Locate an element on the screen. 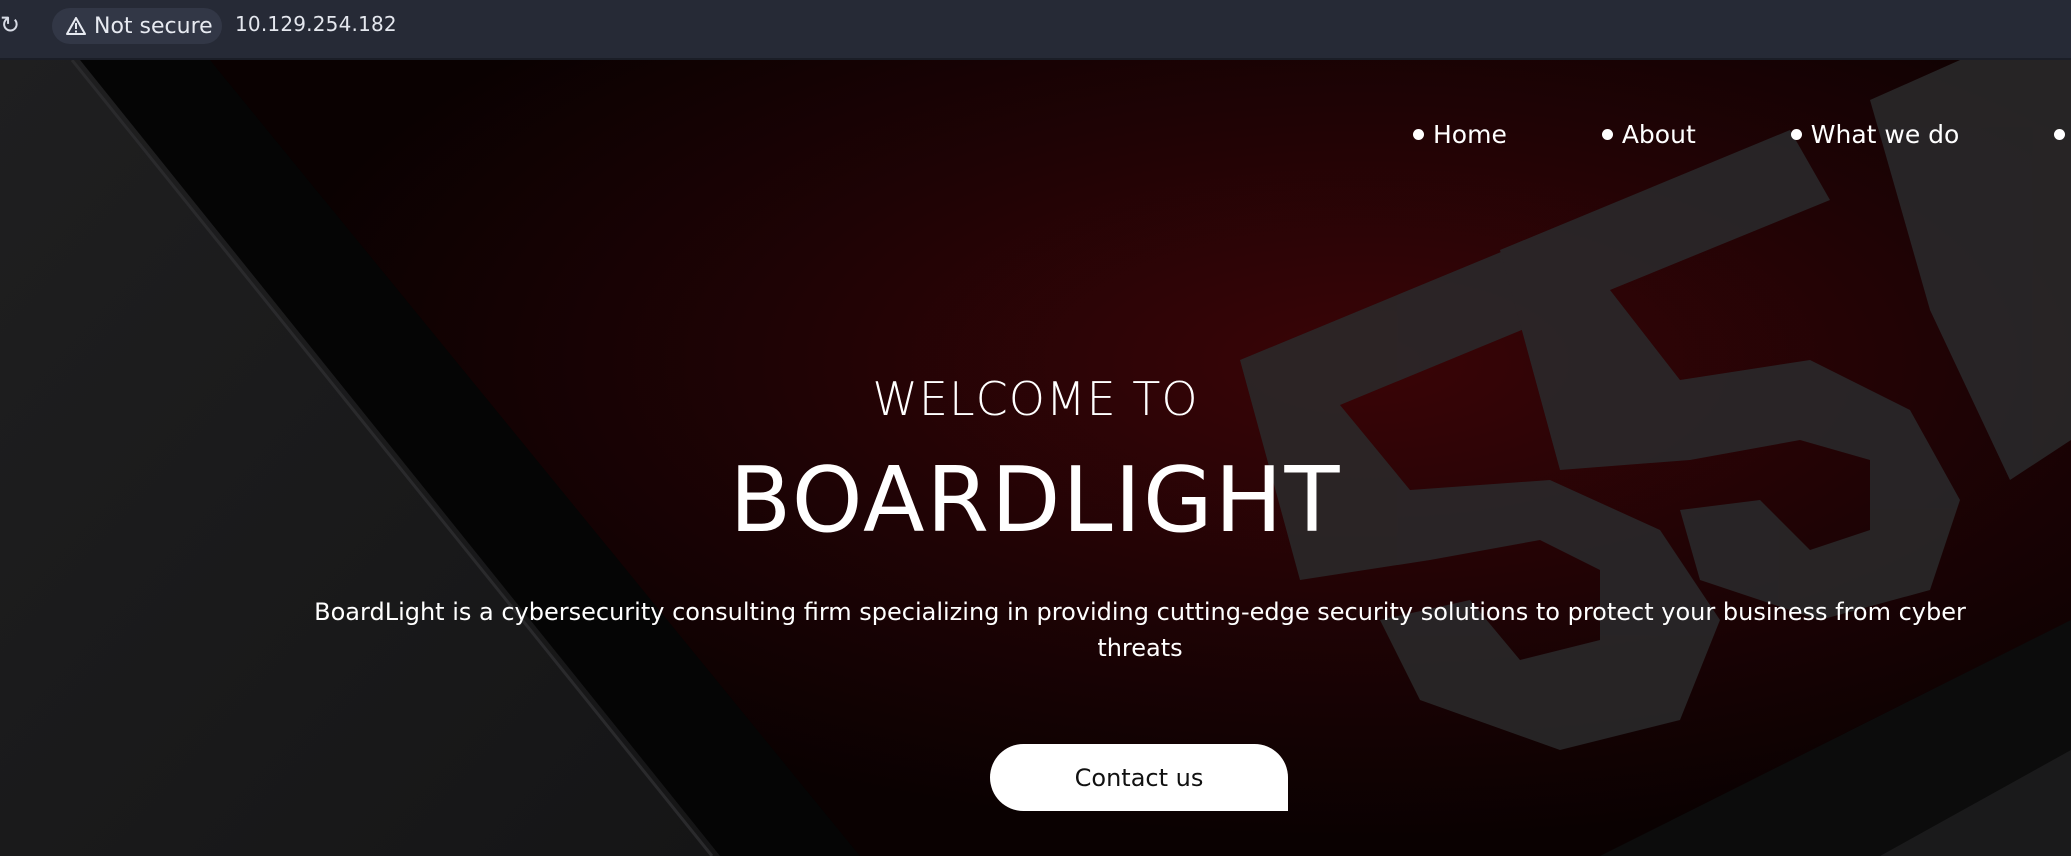 This screenshot has width=2071, height=856. nav-label: About is located at coordinates (1658, 134).